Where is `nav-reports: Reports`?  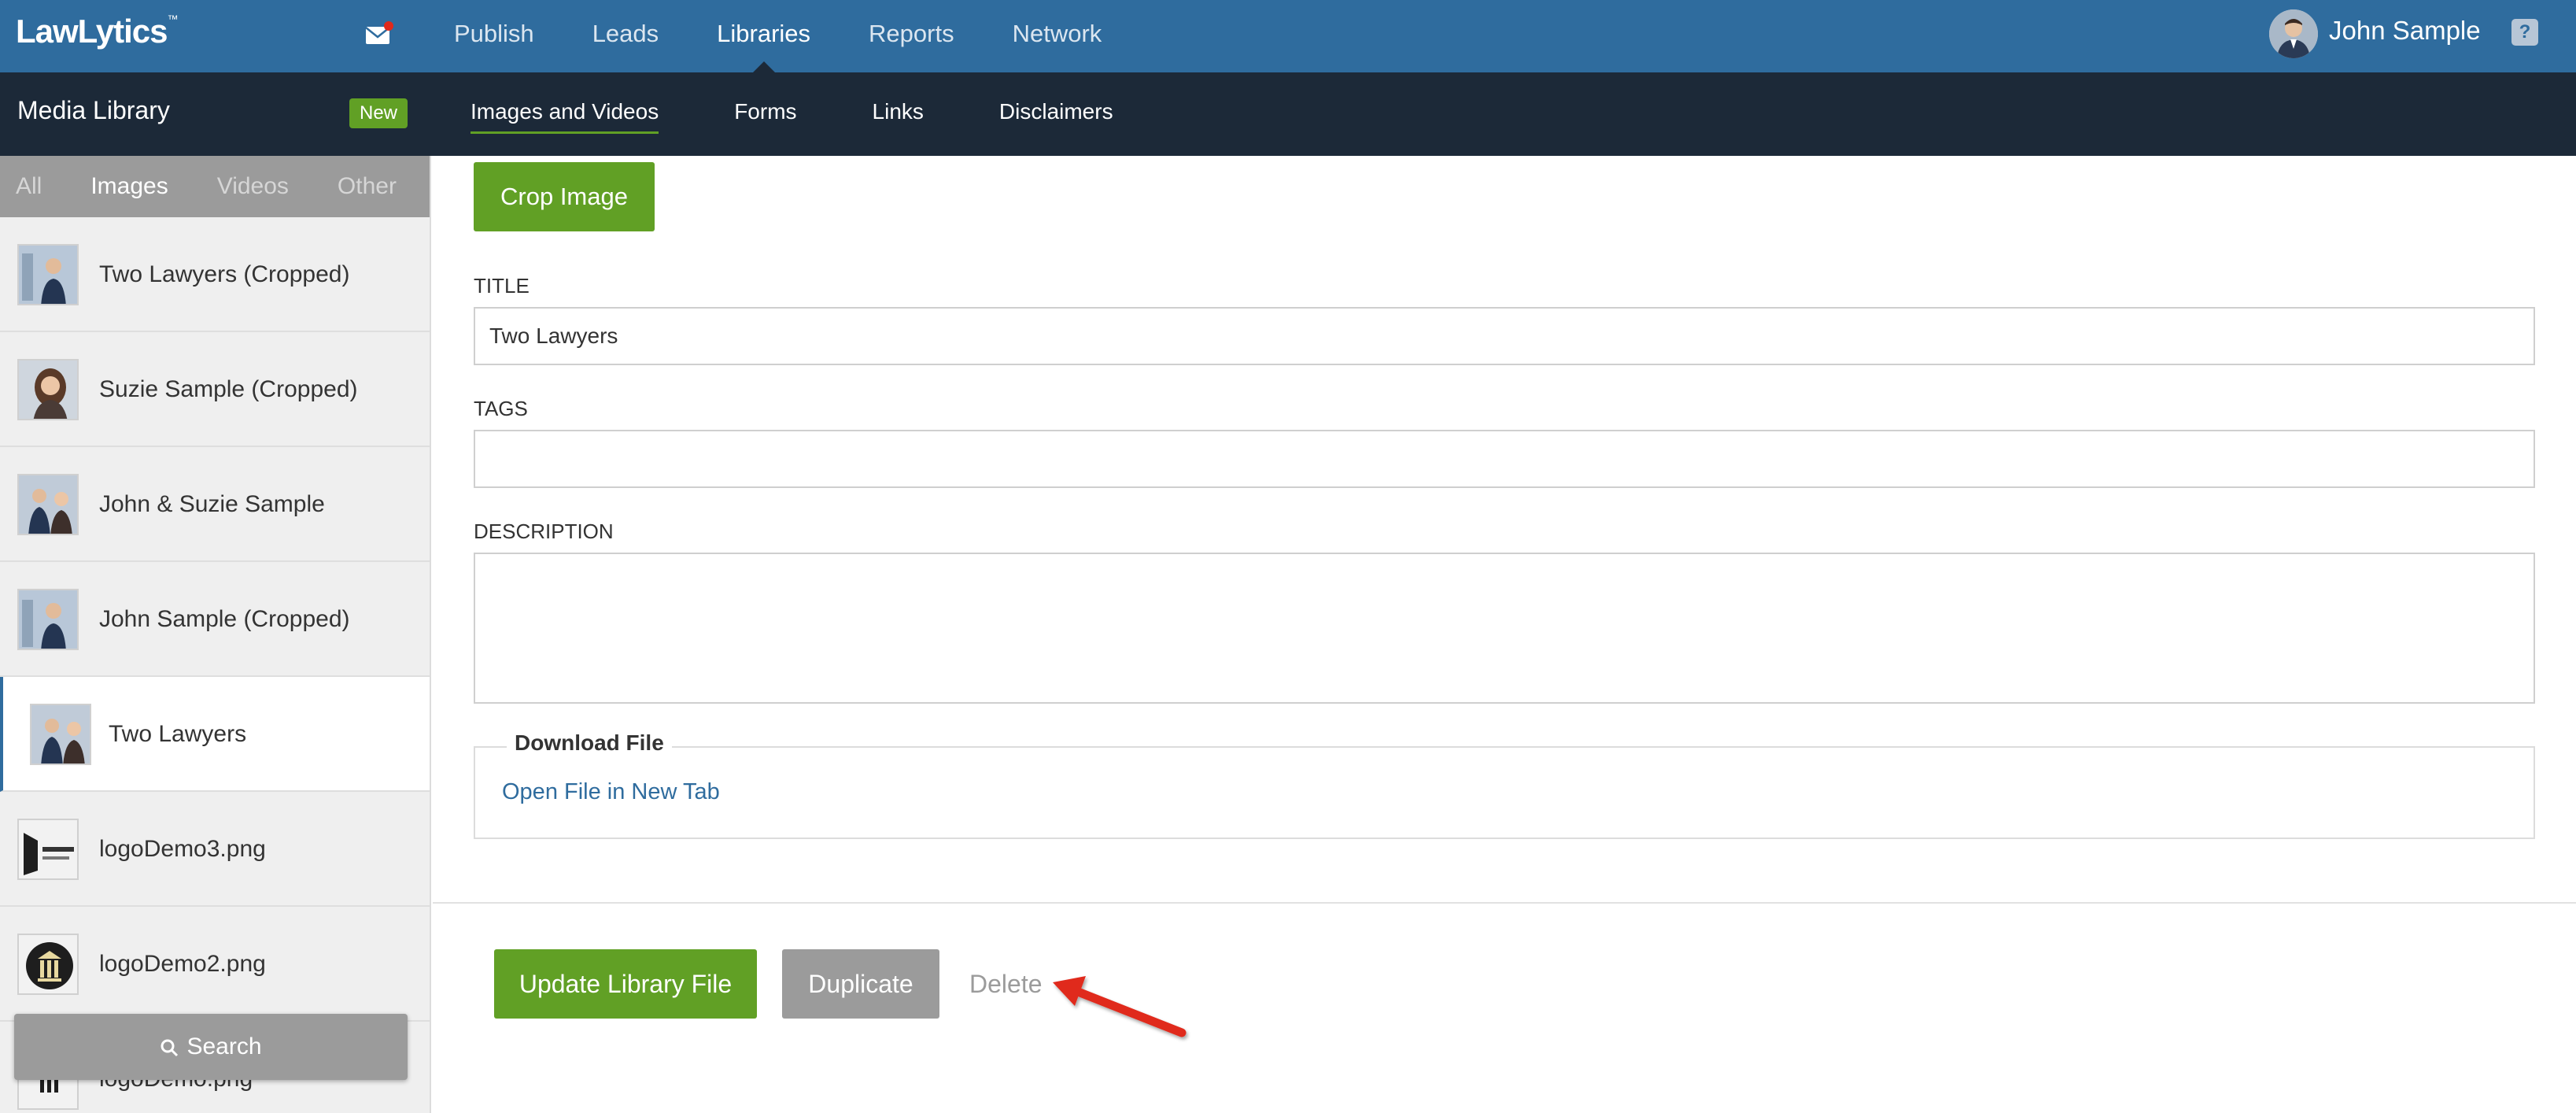 nav-reports: Reports is located at coordinates (912, 36).